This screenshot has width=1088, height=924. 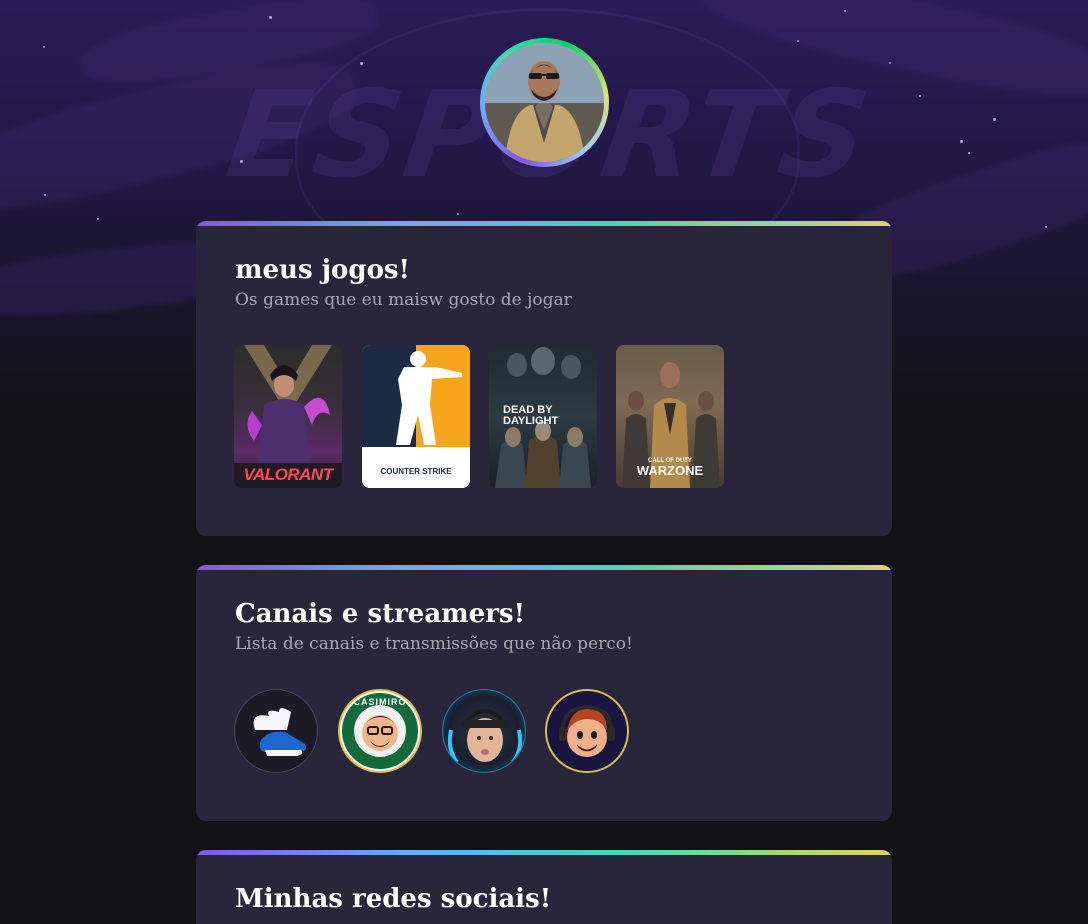 I want to click on channels-title: Canais e streamers!, so click(x=380, y=614).